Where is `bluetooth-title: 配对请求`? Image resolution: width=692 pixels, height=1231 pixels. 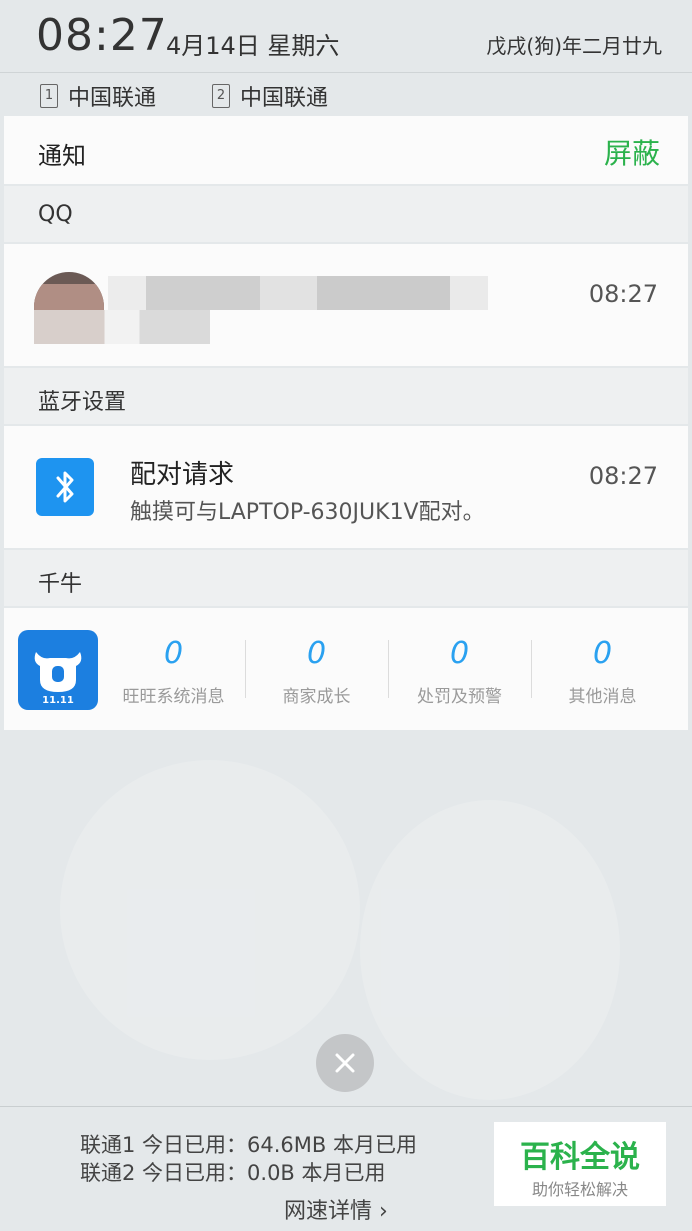 bluetooth-title: 配对请求 is located at coordinates (182, 475).